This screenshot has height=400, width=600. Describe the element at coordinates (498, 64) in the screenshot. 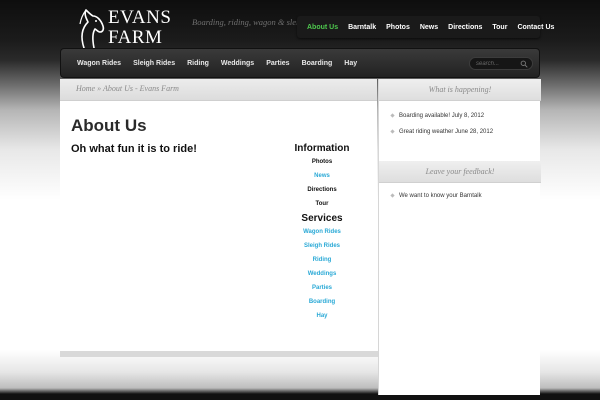

I see `search-input` at that location.